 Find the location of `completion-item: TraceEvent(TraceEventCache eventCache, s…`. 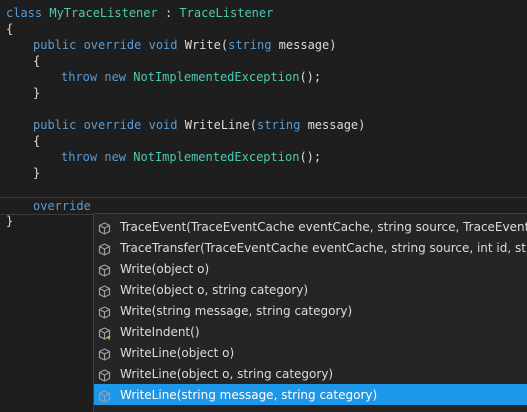

completion-item: TraceEvent(TraceEventCache eventCache, s… is located at coordinates (310, 226).